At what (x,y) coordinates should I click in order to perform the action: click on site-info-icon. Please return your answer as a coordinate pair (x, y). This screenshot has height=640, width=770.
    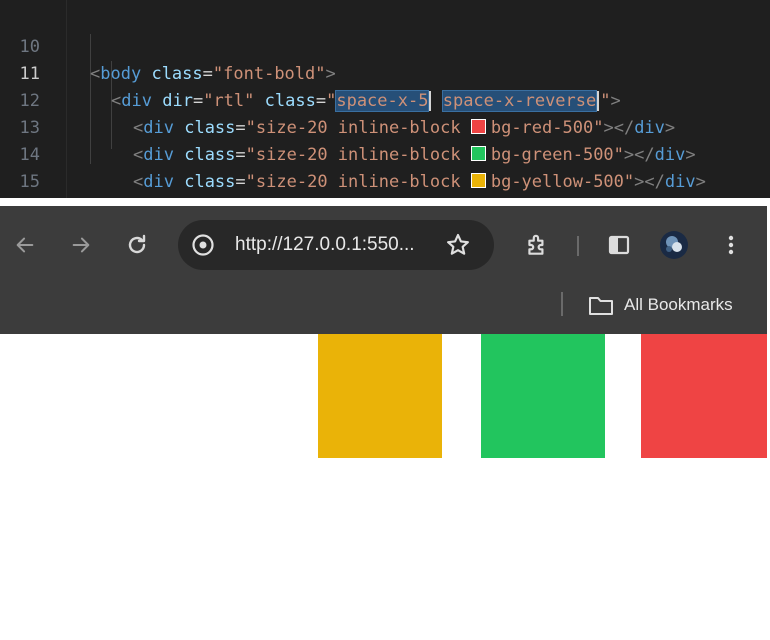
    Looking at the image, I should click on (203, 245).